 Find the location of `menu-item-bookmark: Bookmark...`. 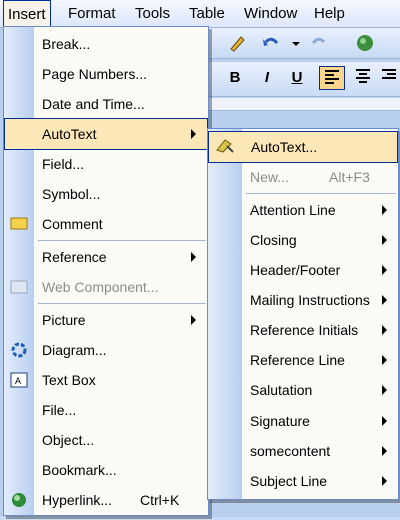

menu-item-bookmark: Bookmark... is located at coordinates (106, 470).